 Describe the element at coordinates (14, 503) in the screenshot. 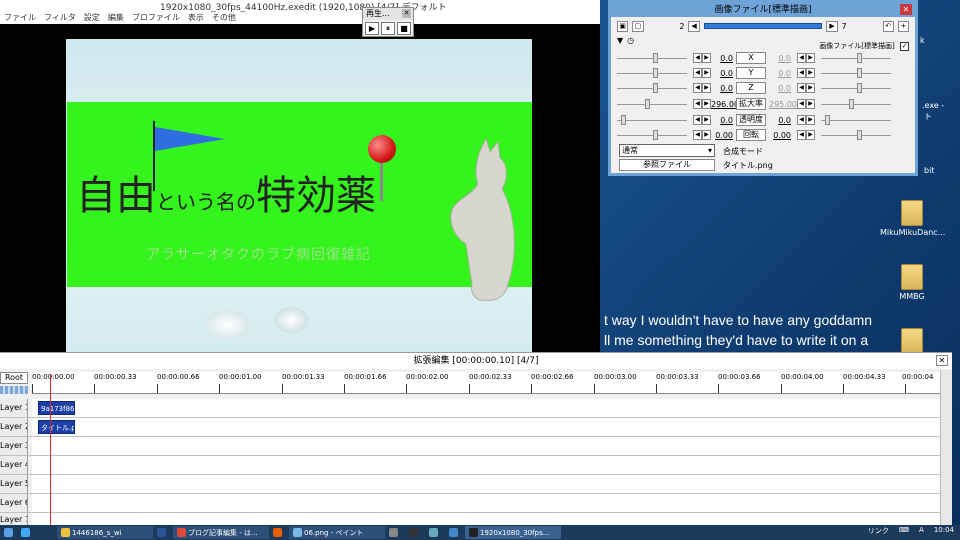

I see `layer-label: Layer 6` at that location.